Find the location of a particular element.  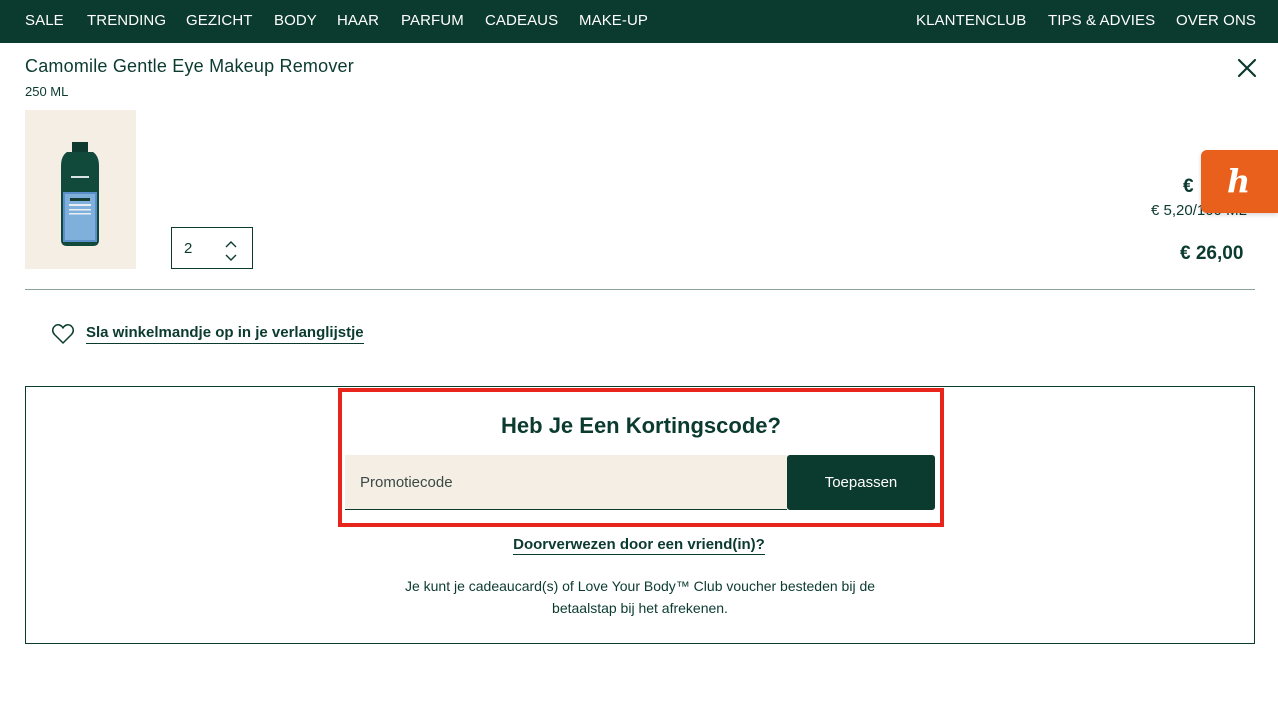

product-size: 250 ML is located at coordinates (47, 91).